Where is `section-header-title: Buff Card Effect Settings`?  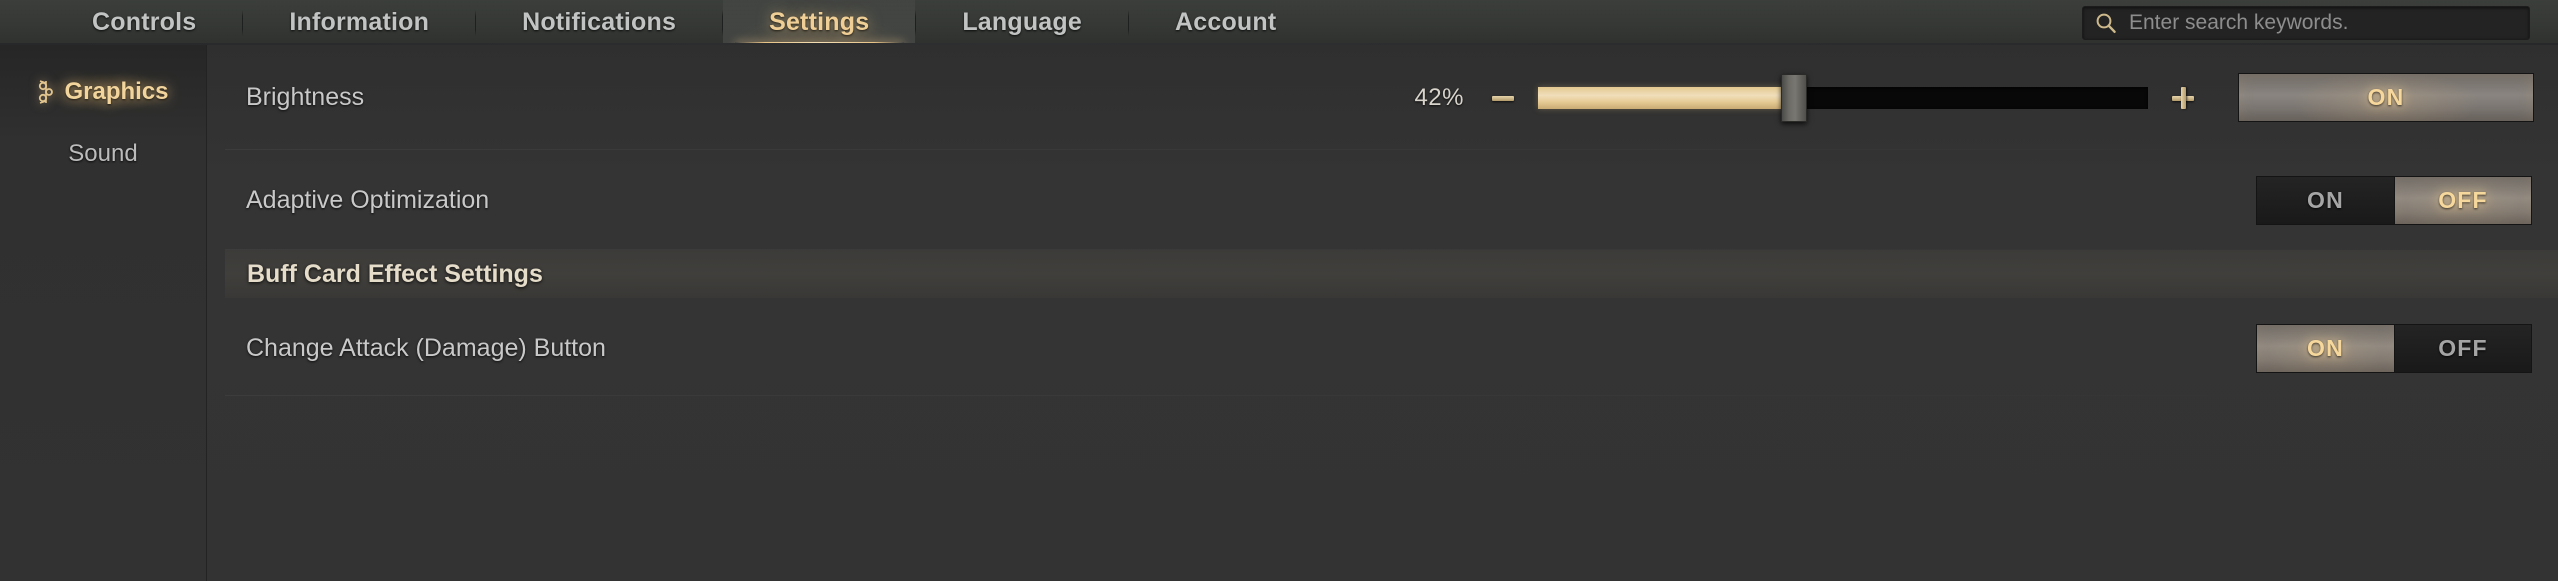 section-header-title: Buff Card Effect Settings is located at coordinates (395, 273).